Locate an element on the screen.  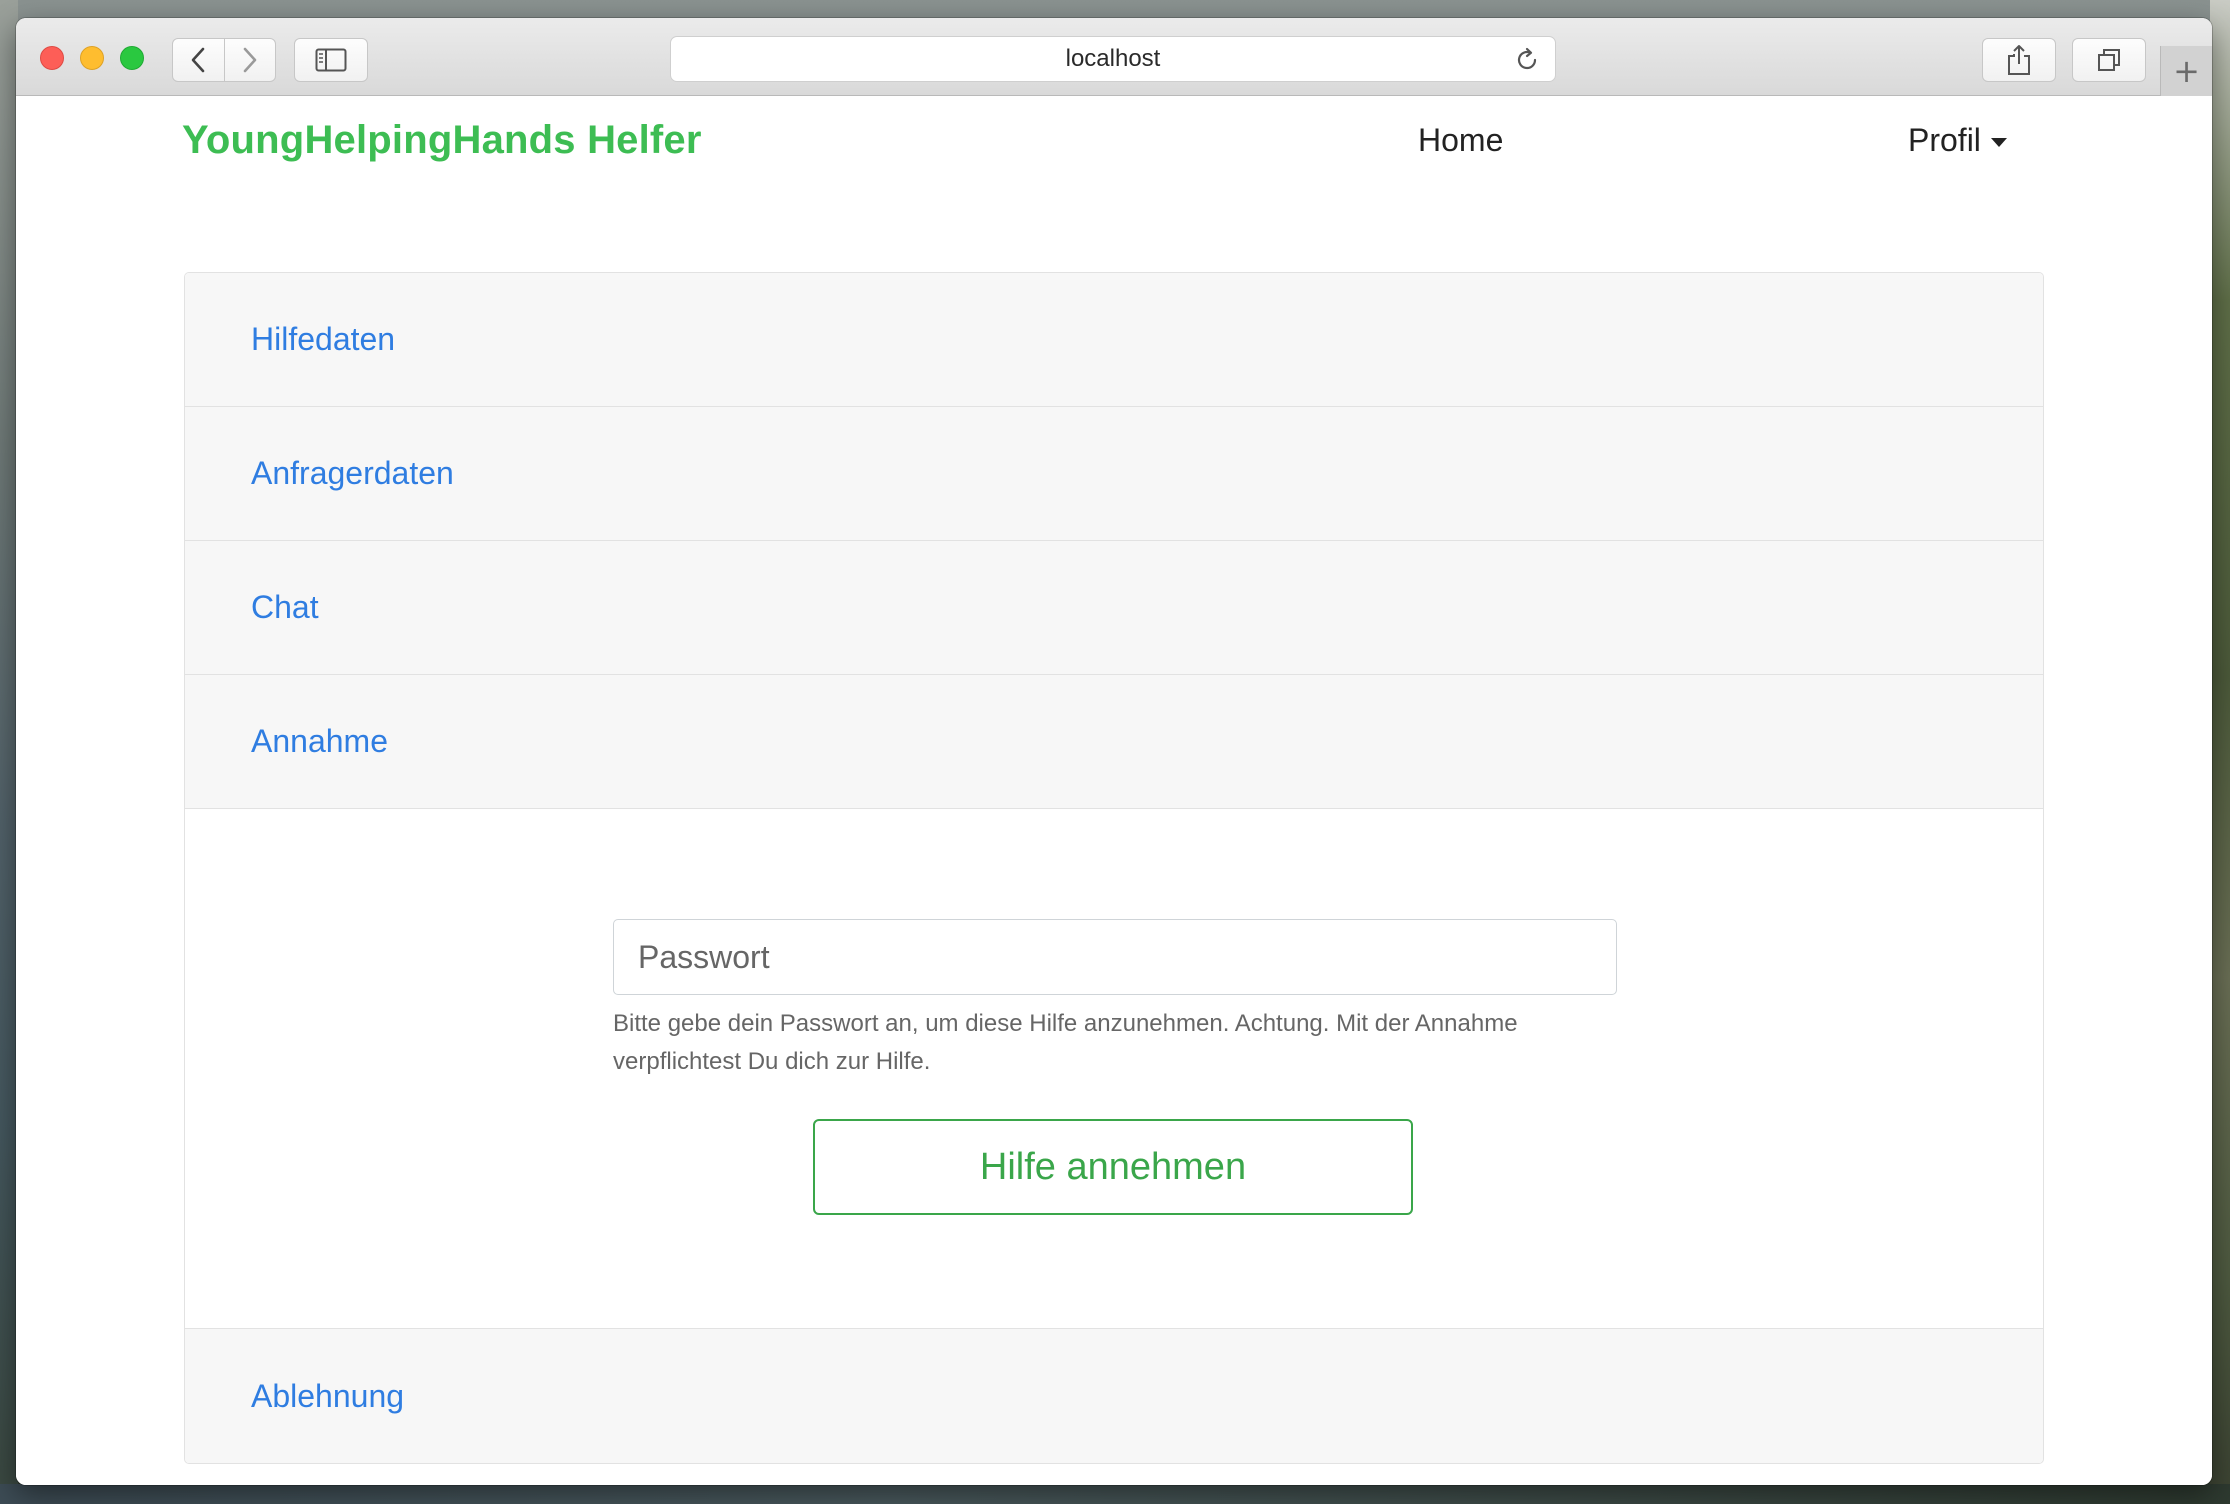
accordion-header-anfragerdaten: Anfragerdaten is located at coordinates (1114, 474).